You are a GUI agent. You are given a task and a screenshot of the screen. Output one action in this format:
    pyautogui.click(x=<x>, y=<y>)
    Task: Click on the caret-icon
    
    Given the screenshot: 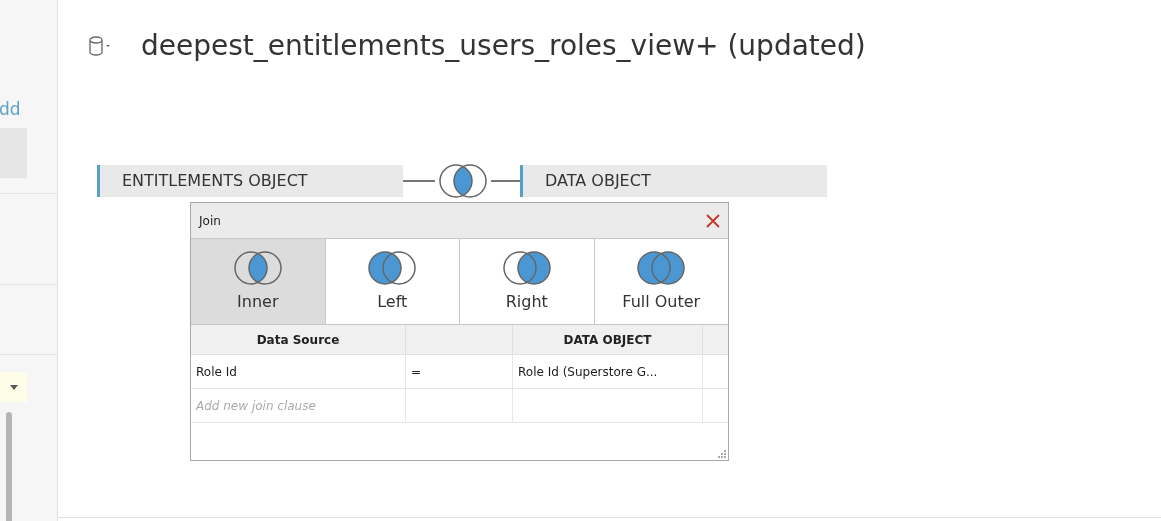 What is the action you would take?
    pyautogui.click(x=13, y=387)
    